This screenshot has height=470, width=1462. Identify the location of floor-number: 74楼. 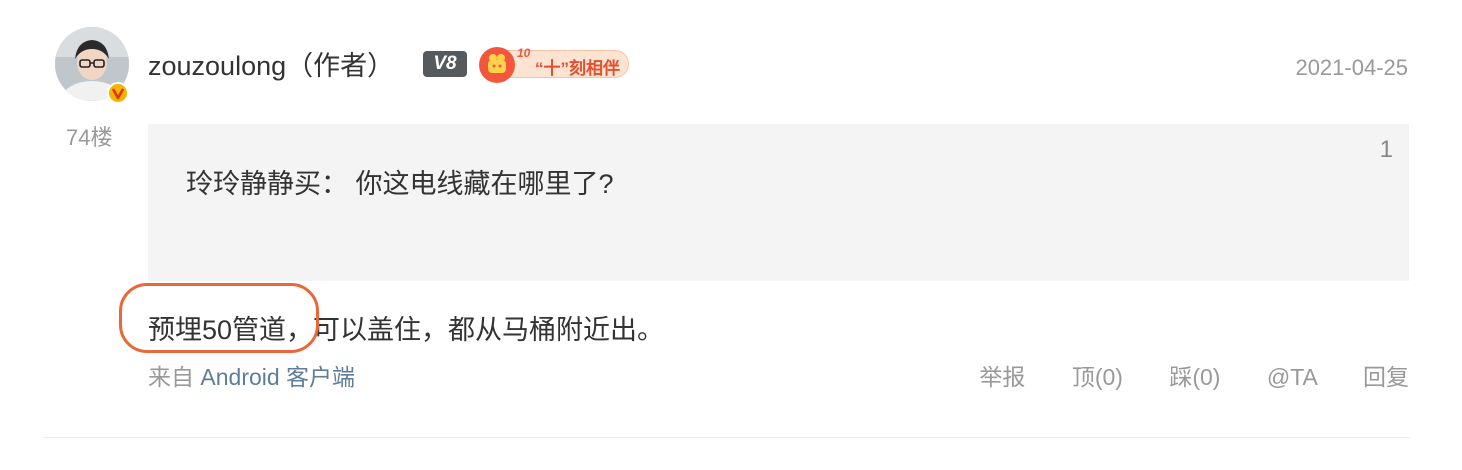
(89, 137).